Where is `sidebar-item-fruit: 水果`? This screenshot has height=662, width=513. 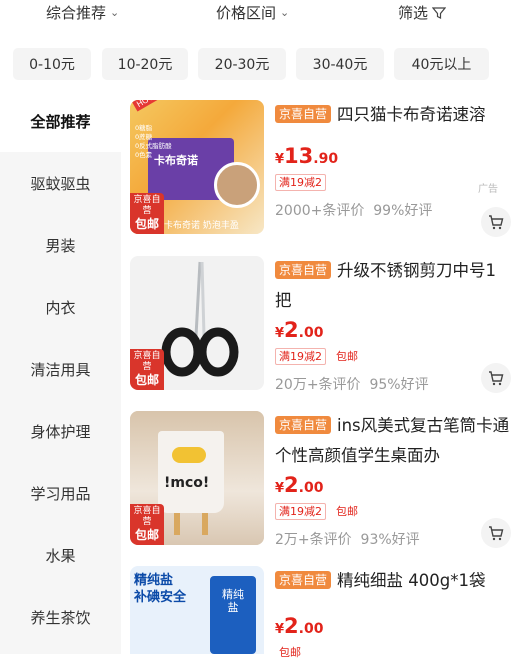
sidebar-item-fruit: 水果 is located at coordinates (60, 555).